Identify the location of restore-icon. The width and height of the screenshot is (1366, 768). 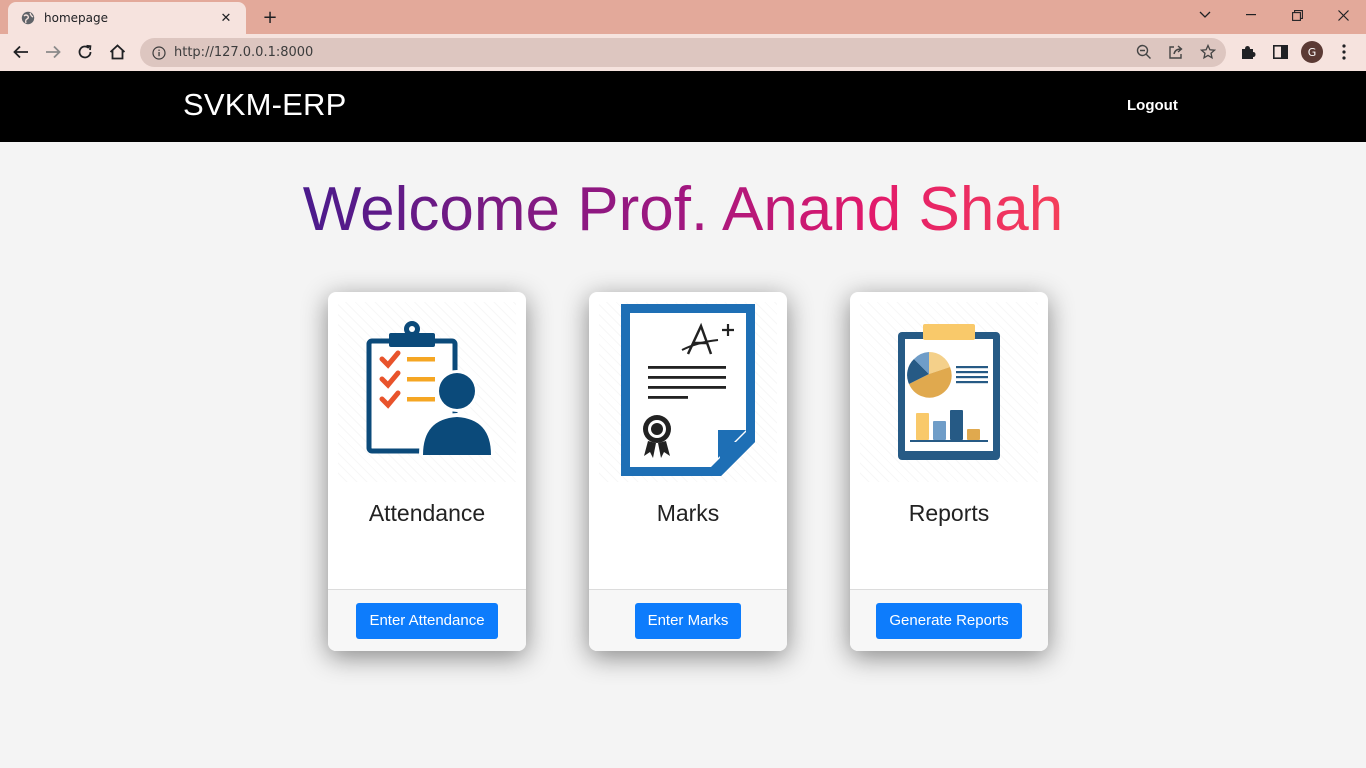
(1297, 15).